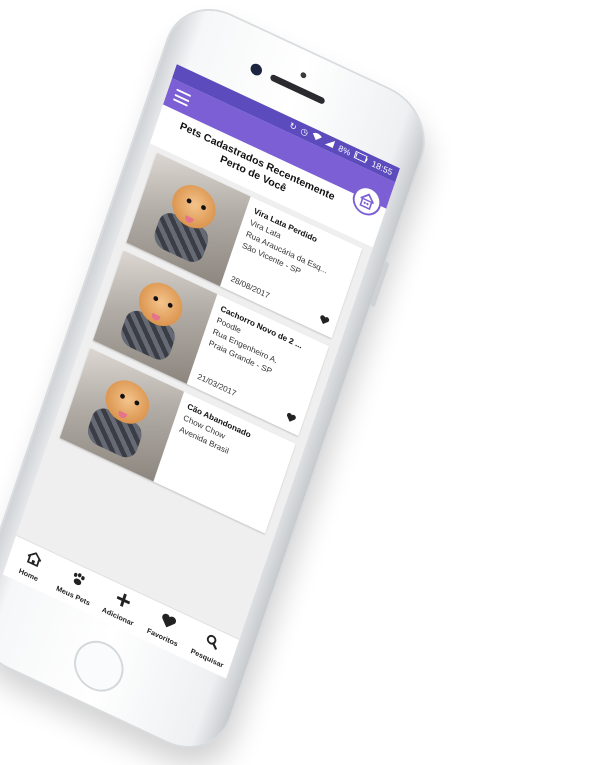 The height and width of the screenshot is (765, 600). I want to click on sync-icon: ↻, so click(293, 126).